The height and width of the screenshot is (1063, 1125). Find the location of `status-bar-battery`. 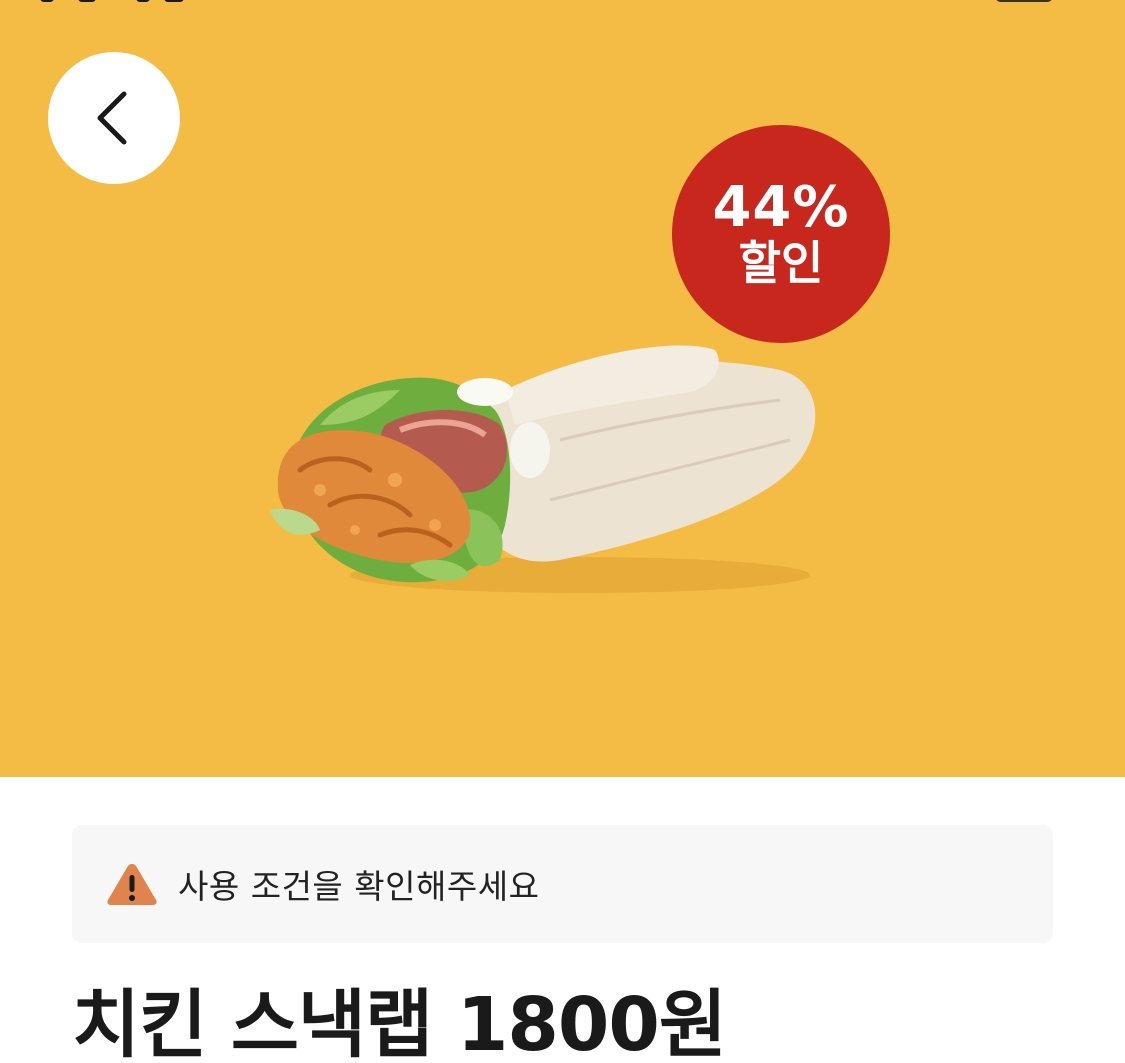

status-bar-battery is located at coordinates (1024, 1).